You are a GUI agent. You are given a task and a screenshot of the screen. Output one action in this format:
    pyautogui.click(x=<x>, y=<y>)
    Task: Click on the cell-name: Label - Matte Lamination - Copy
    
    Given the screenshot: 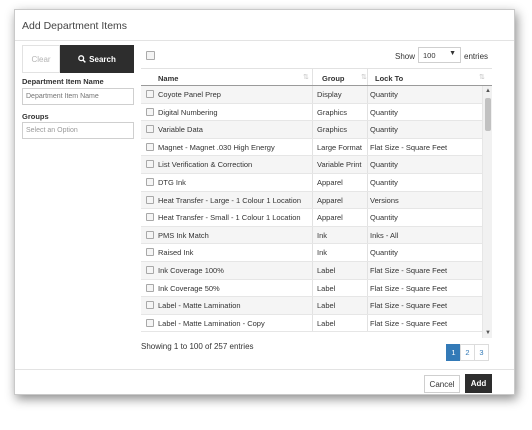 What is the action you would take?
    pyautogui.click(x=211, y=323)
    